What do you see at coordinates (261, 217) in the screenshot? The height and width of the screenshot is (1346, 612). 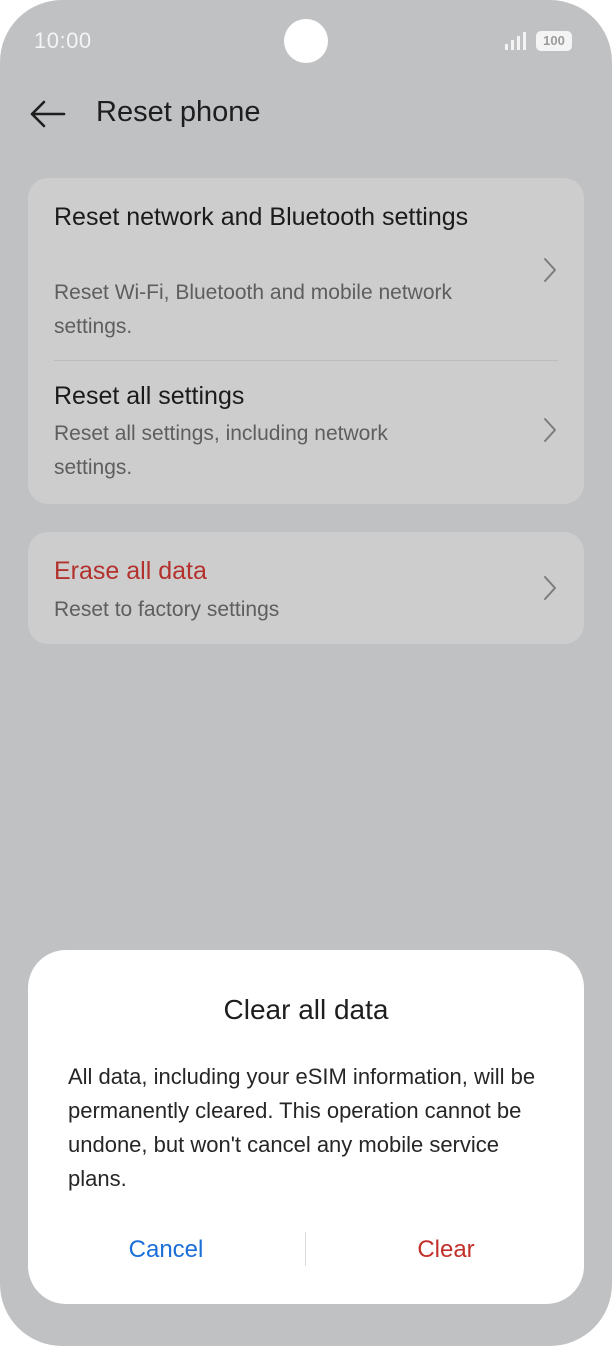 I see `reset-network-title: Reset network and Bluetooth settings` at bounding box center [261, 217].